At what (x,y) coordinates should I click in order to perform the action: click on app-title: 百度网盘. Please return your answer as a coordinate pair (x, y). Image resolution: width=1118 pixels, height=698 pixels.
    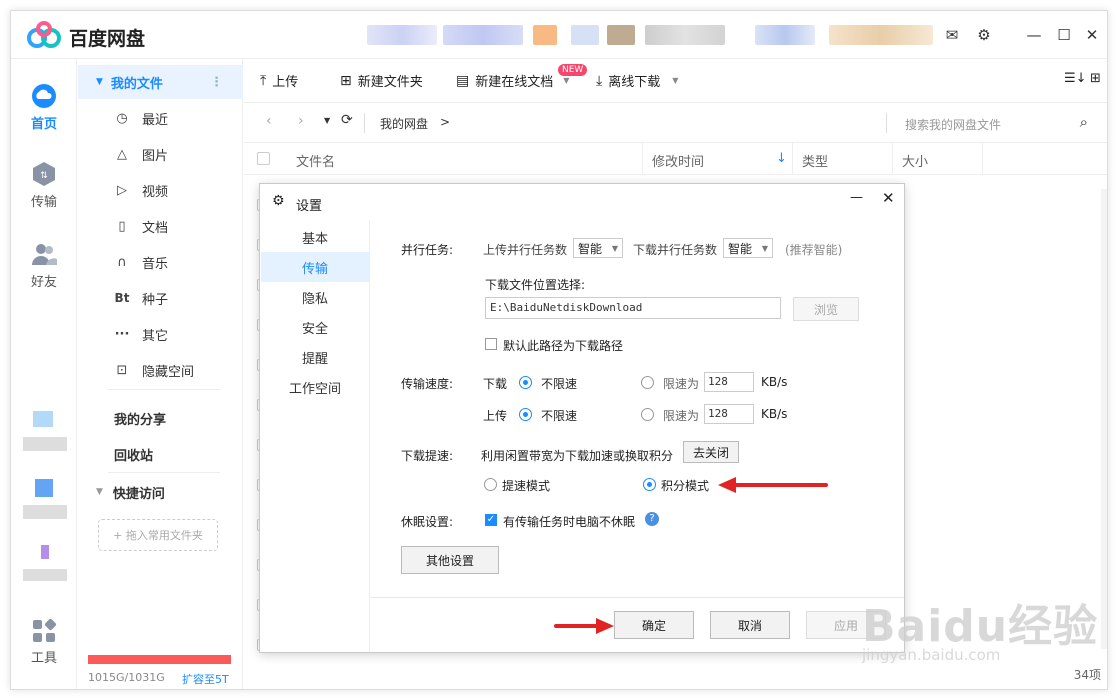
    Looking at the image, I should click on (107, 39).